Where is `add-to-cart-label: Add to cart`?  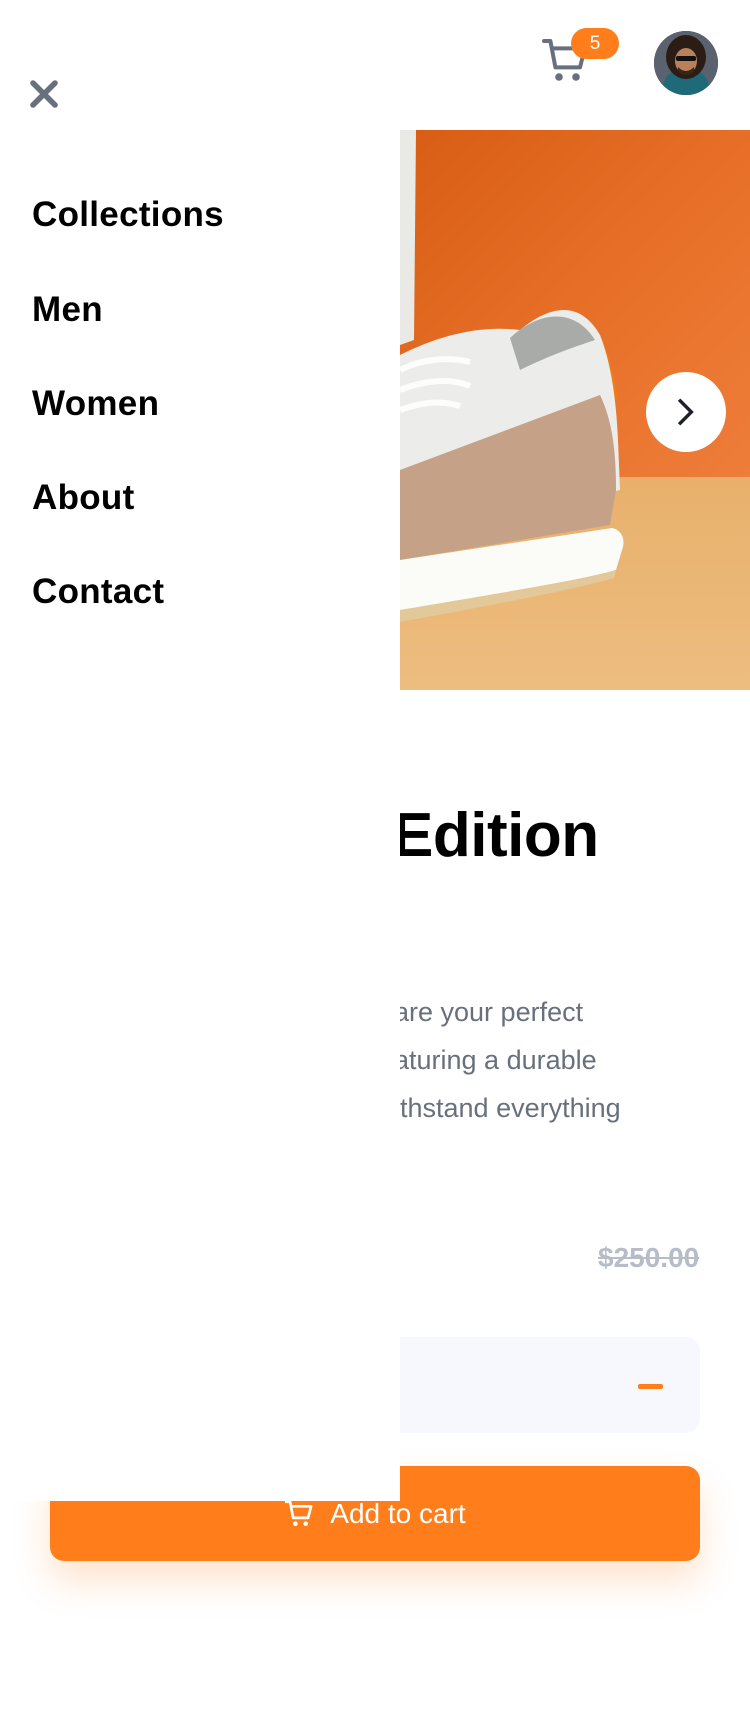
add-to-cart-label: Add to cart is located at coordinates (398, 1513).